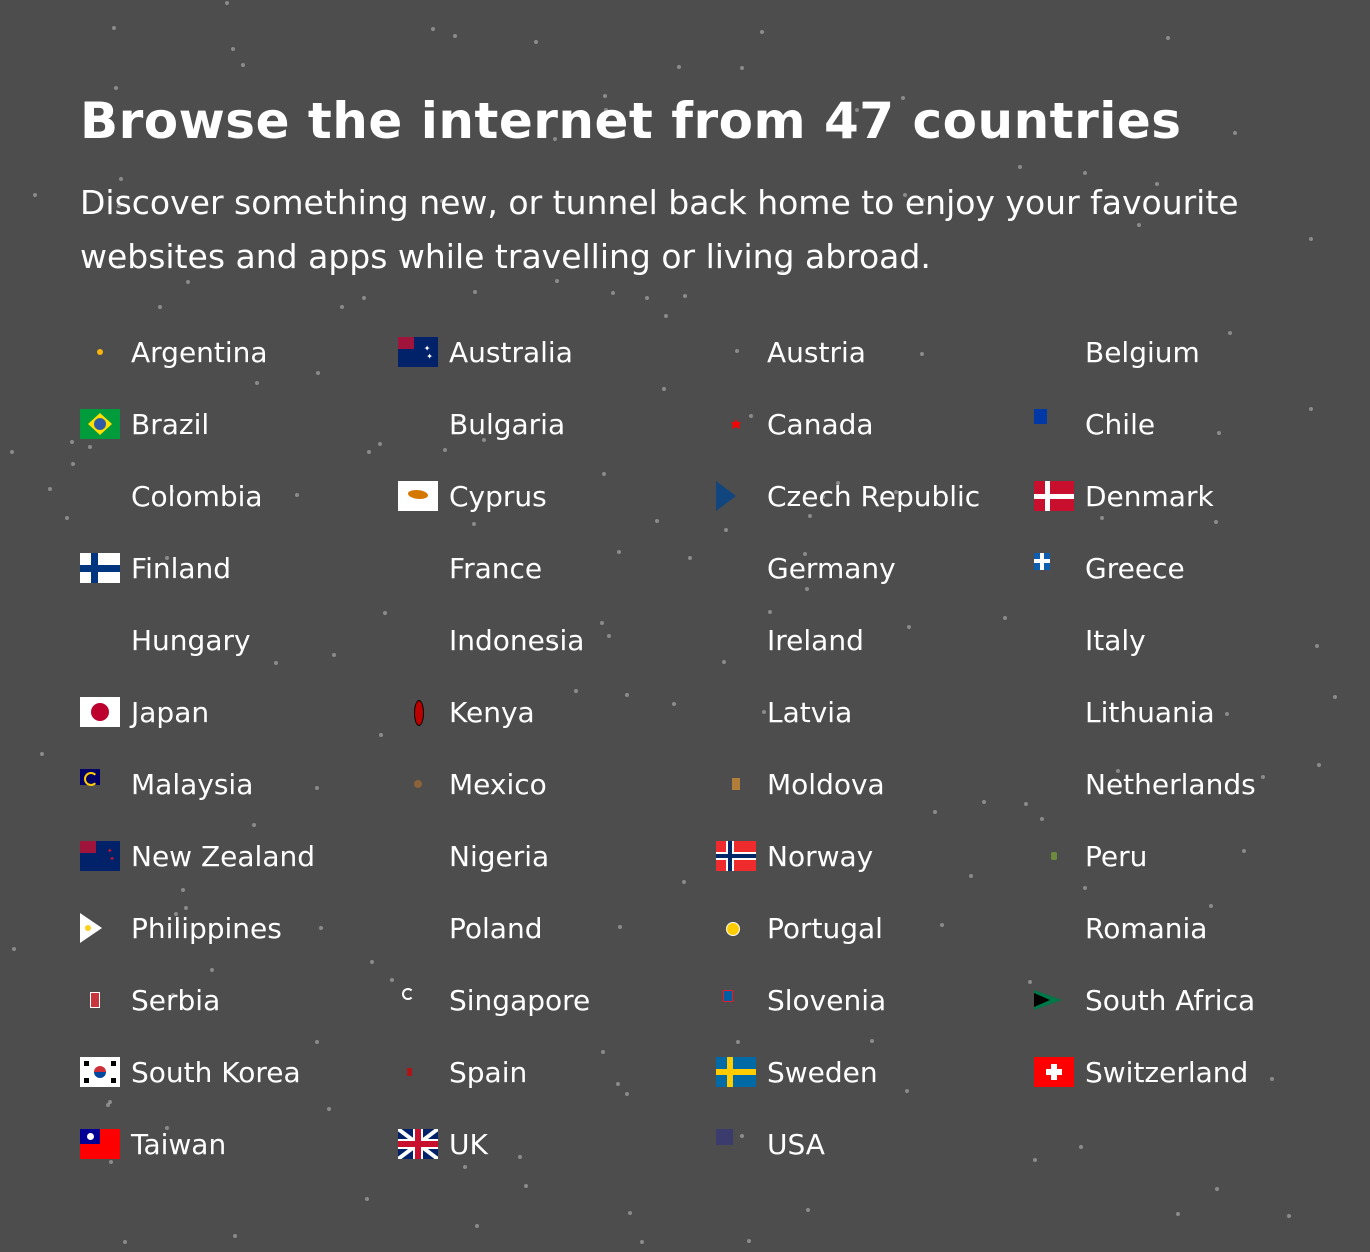 The image size is (1370, 1252). I want to click on country-item: Canada, so click(875, 424).